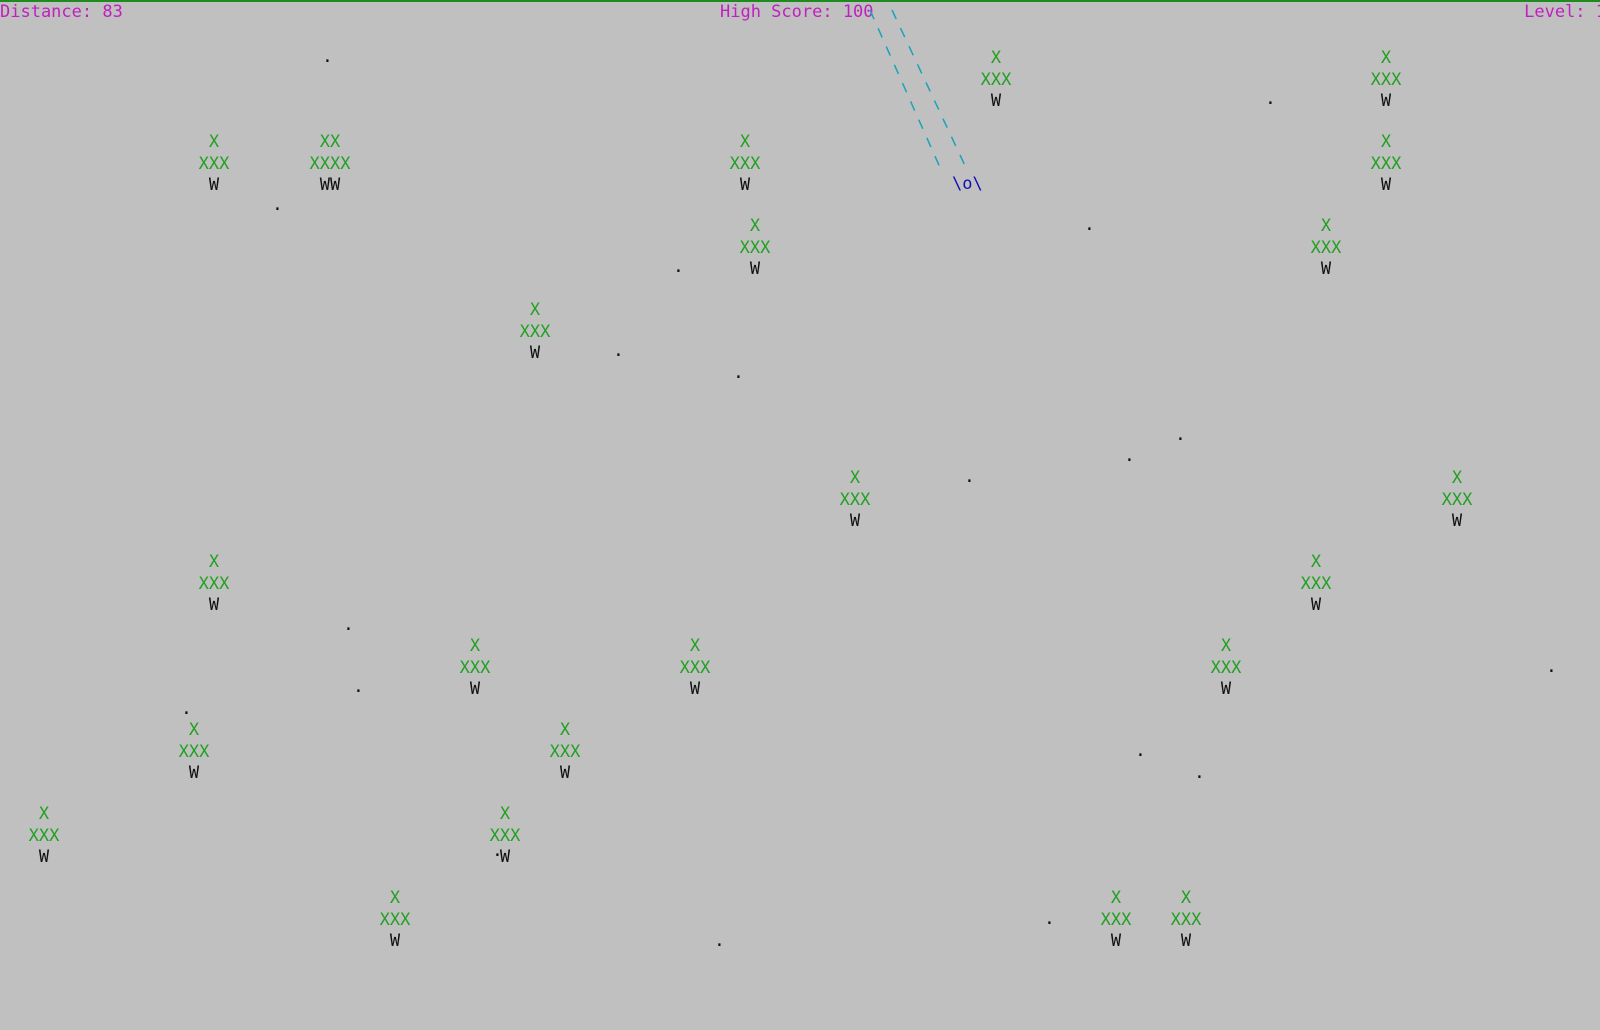 This screenshot has height=1030, width=1600. Describe the element at coordinates (330, 185) in the screenshot. I see `tree-trunk: WW` at that location.